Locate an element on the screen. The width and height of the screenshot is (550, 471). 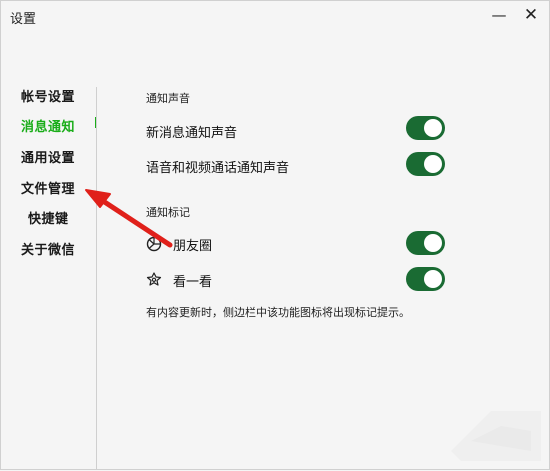
sidebar-item-notifications: 消息通知 is located at coordinates (48, 125).